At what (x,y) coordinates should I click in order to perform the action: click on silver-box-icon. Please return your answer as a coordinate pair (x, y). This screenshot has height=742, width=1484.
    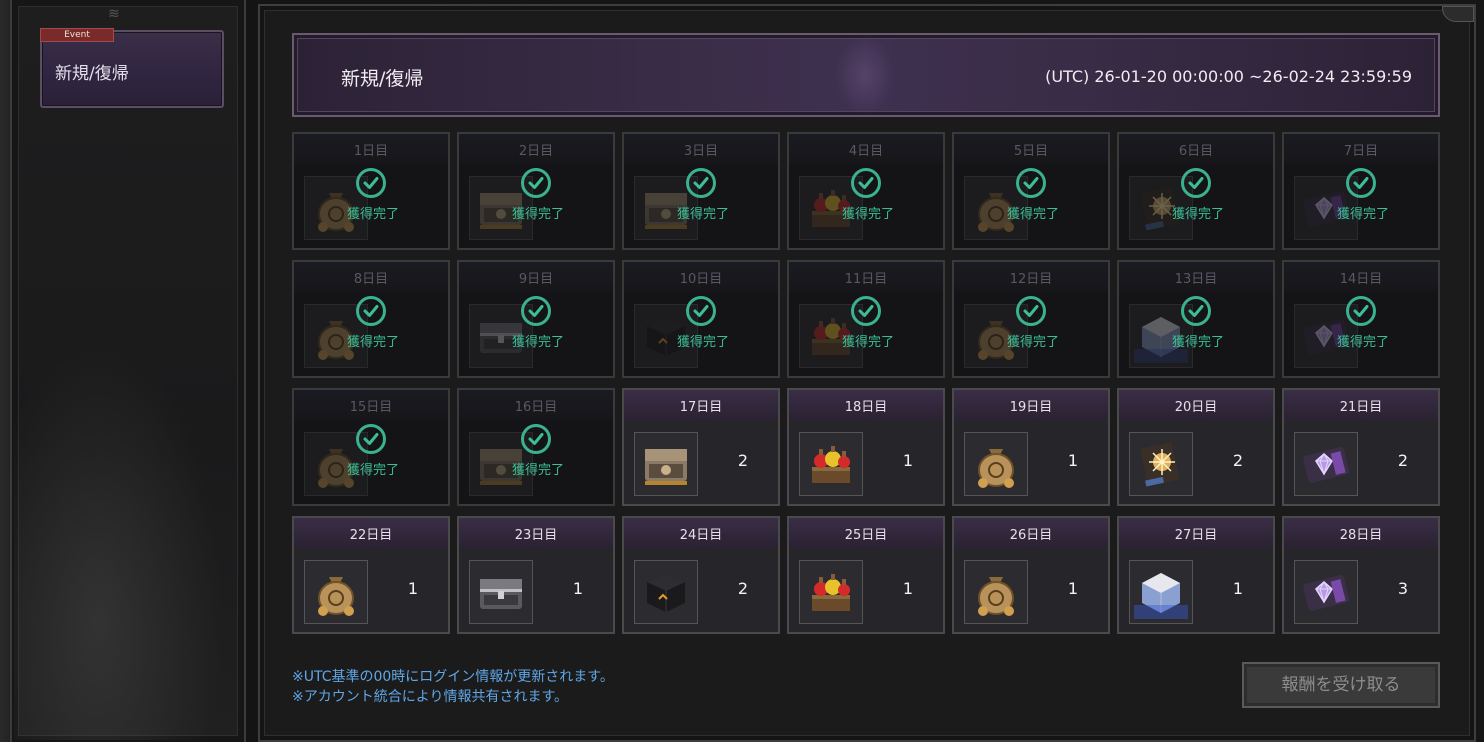
    Looking at the image, I should click on (1161, 592).